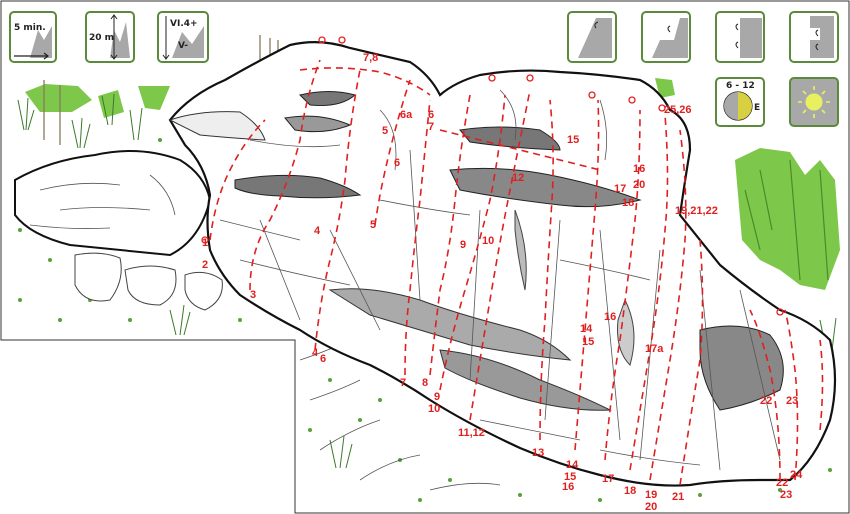  I want to click on grade-range-icon: VI.4+ V-, so click(183, 37).